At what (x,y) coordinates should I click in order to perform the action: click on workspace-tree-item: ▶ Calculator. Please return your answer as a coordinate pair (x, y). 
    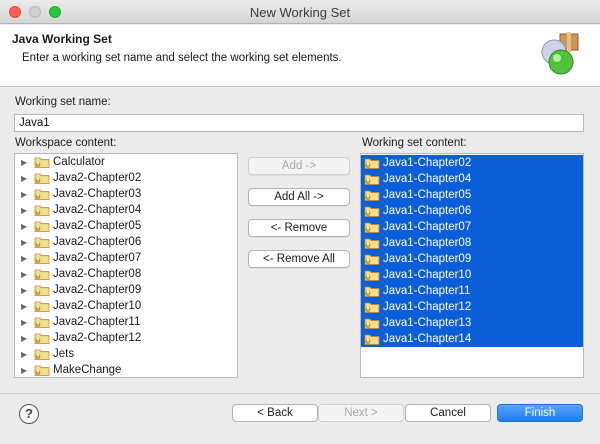
    Looking at the image, I should click on (126, 162).